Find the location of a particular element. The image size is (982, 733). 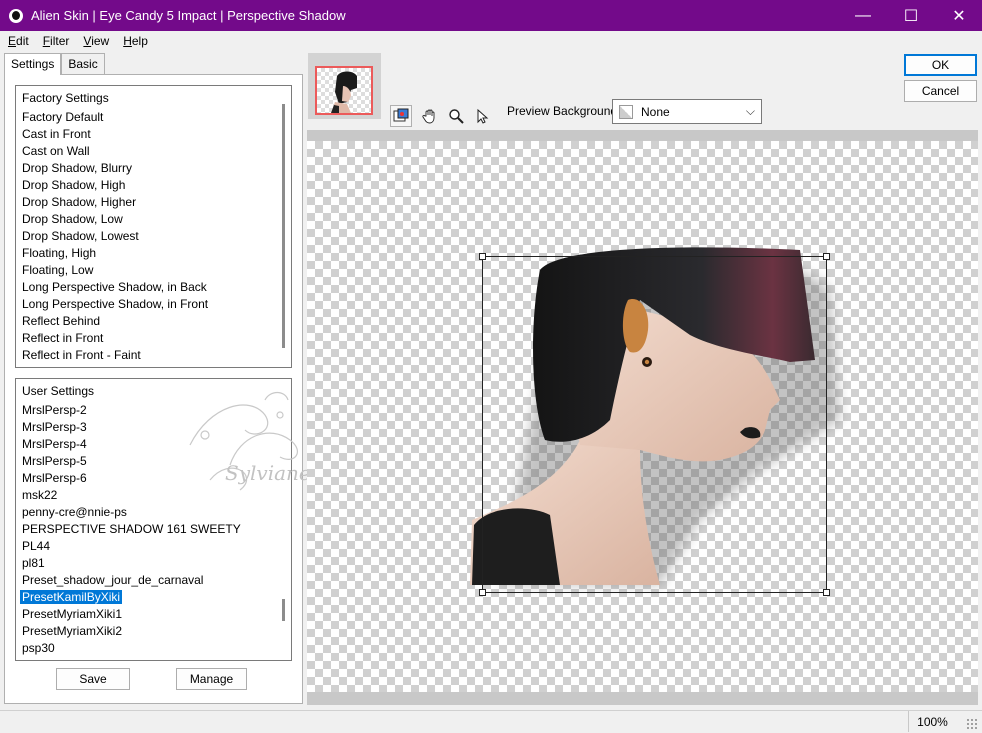

user-list-item: PresetKamilByXiki is located at coordinates (153, 597).